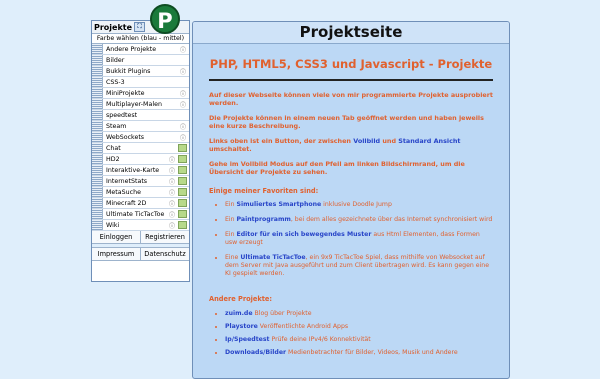  I want to click on sidebar-item: MiniProjekte ⓘ, so click(140, 93).